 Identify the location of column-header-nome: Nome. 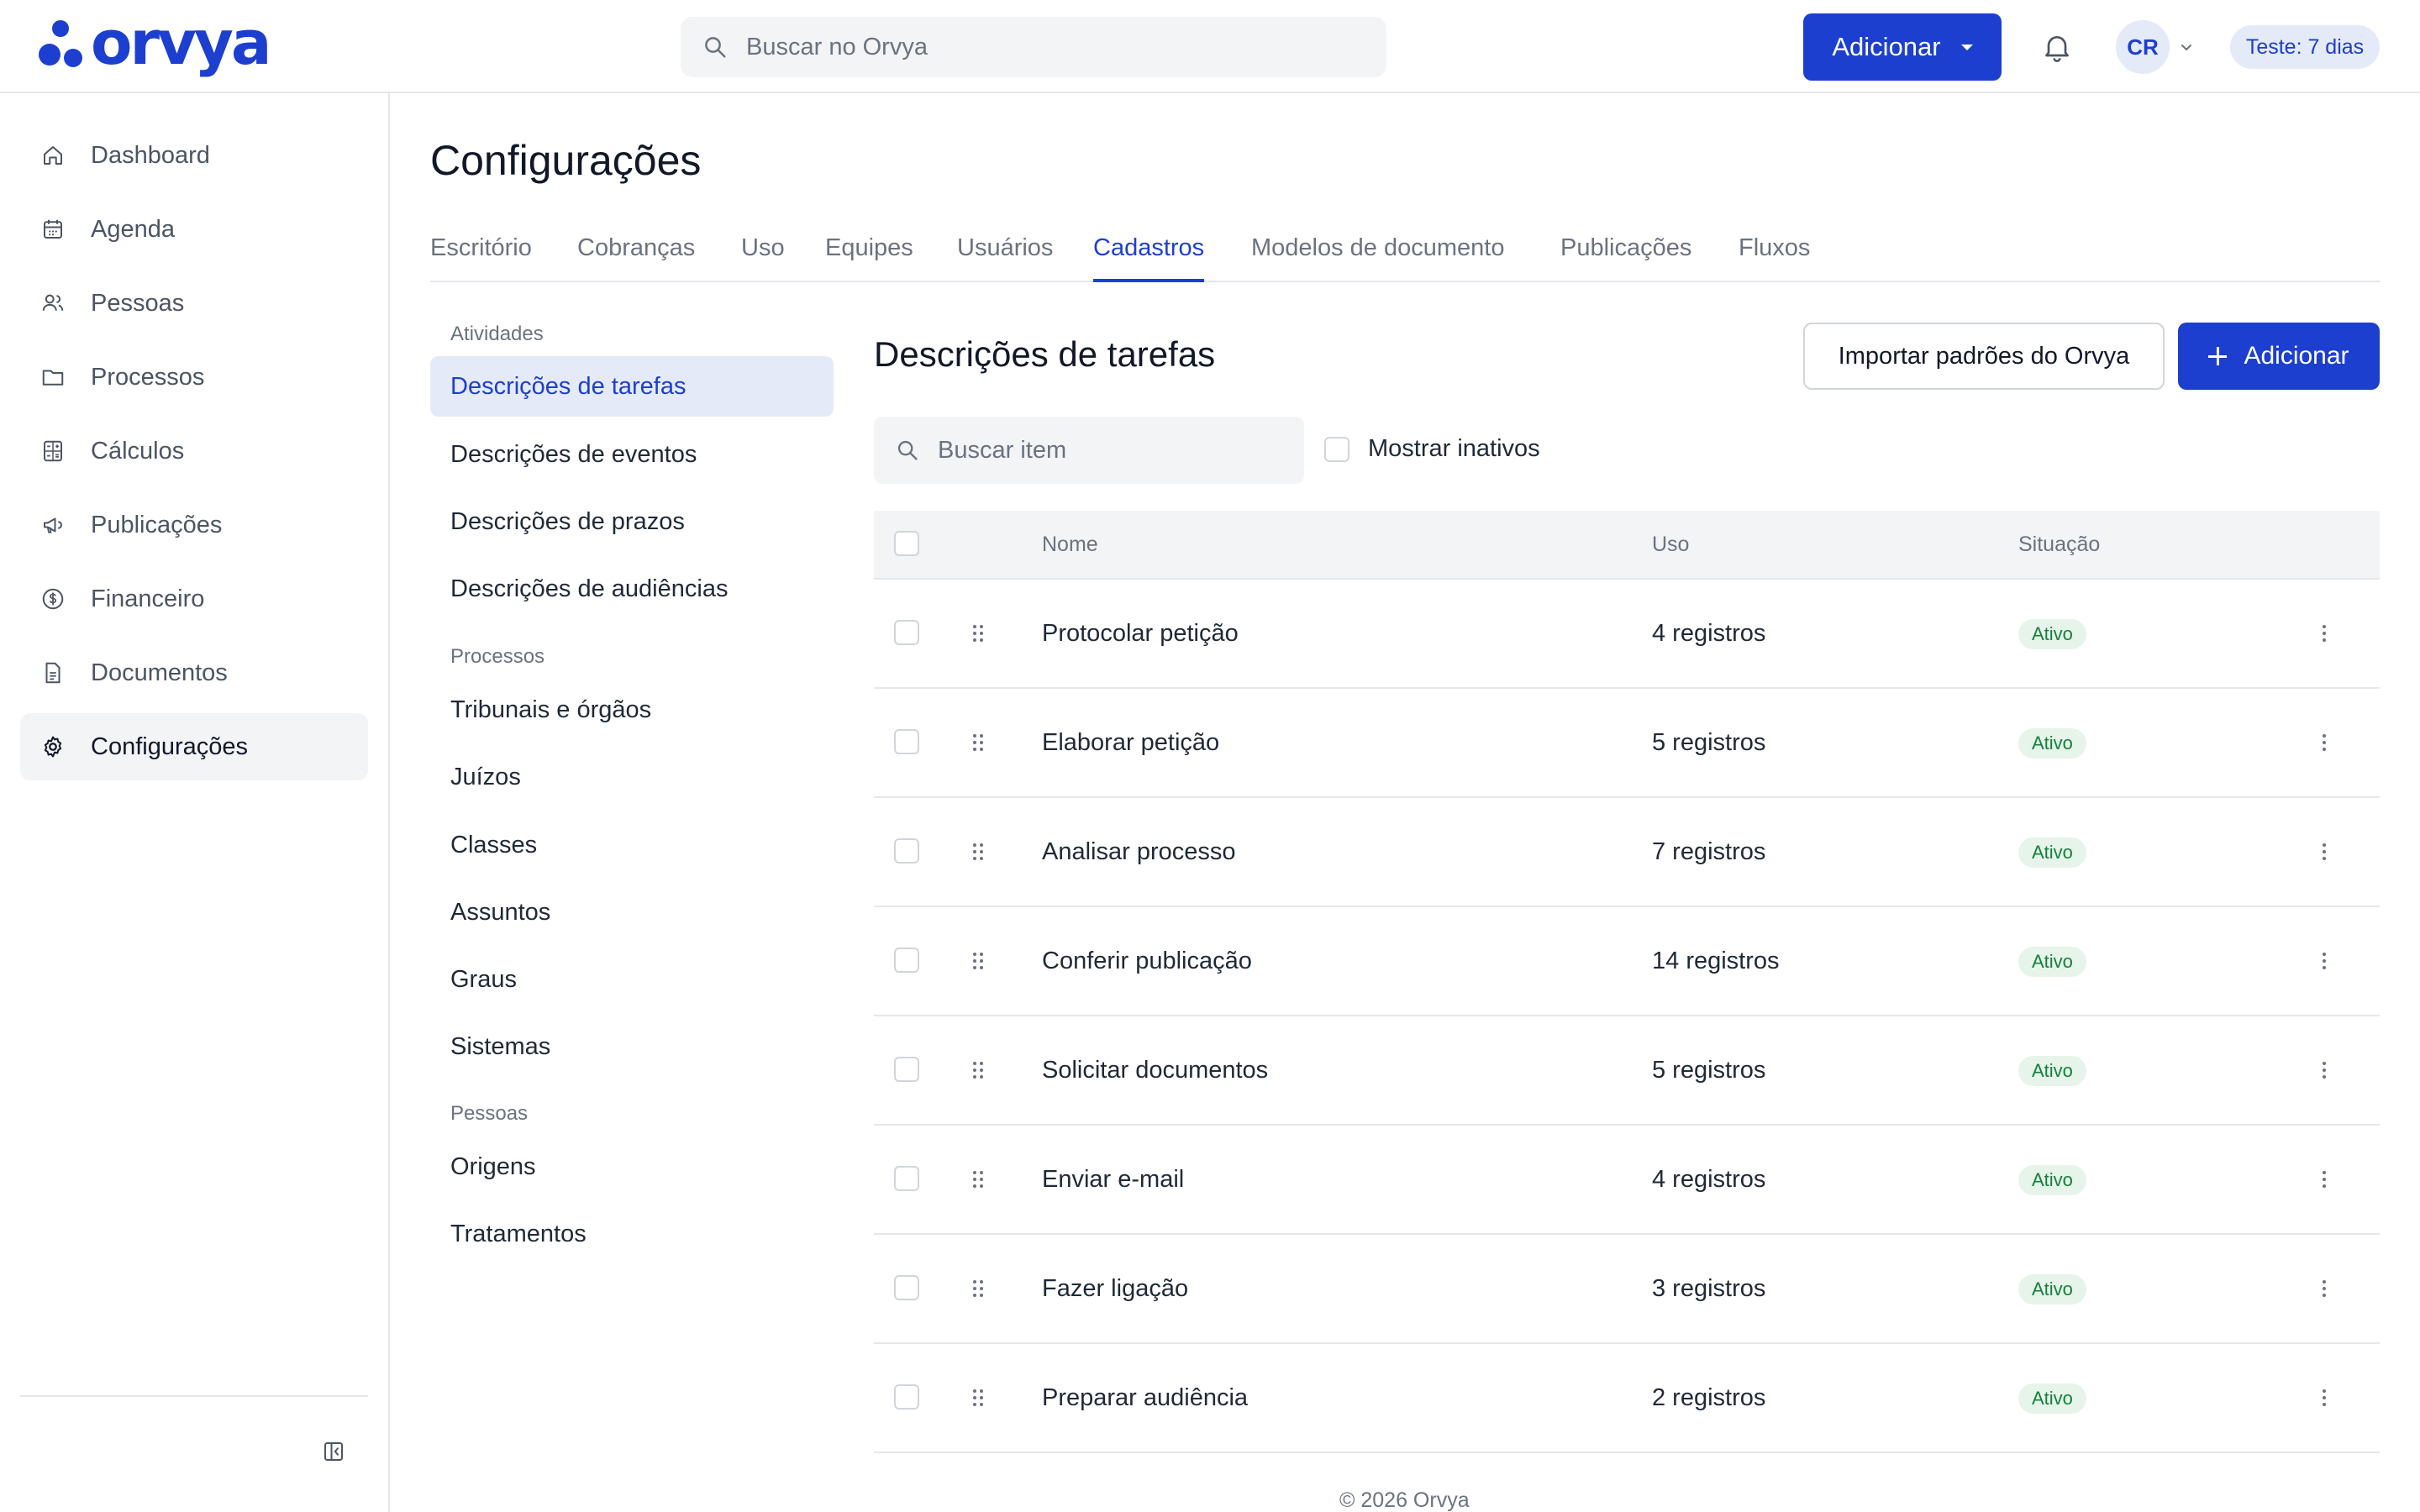
(1070, 544).